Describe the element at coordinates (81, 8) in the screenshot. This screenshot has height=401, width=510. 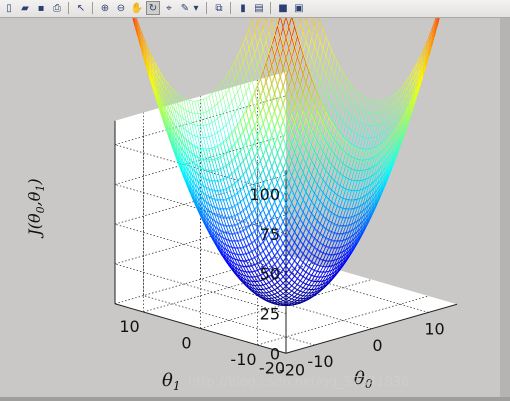
I see `select-arrow-icon: ↖` at that location.